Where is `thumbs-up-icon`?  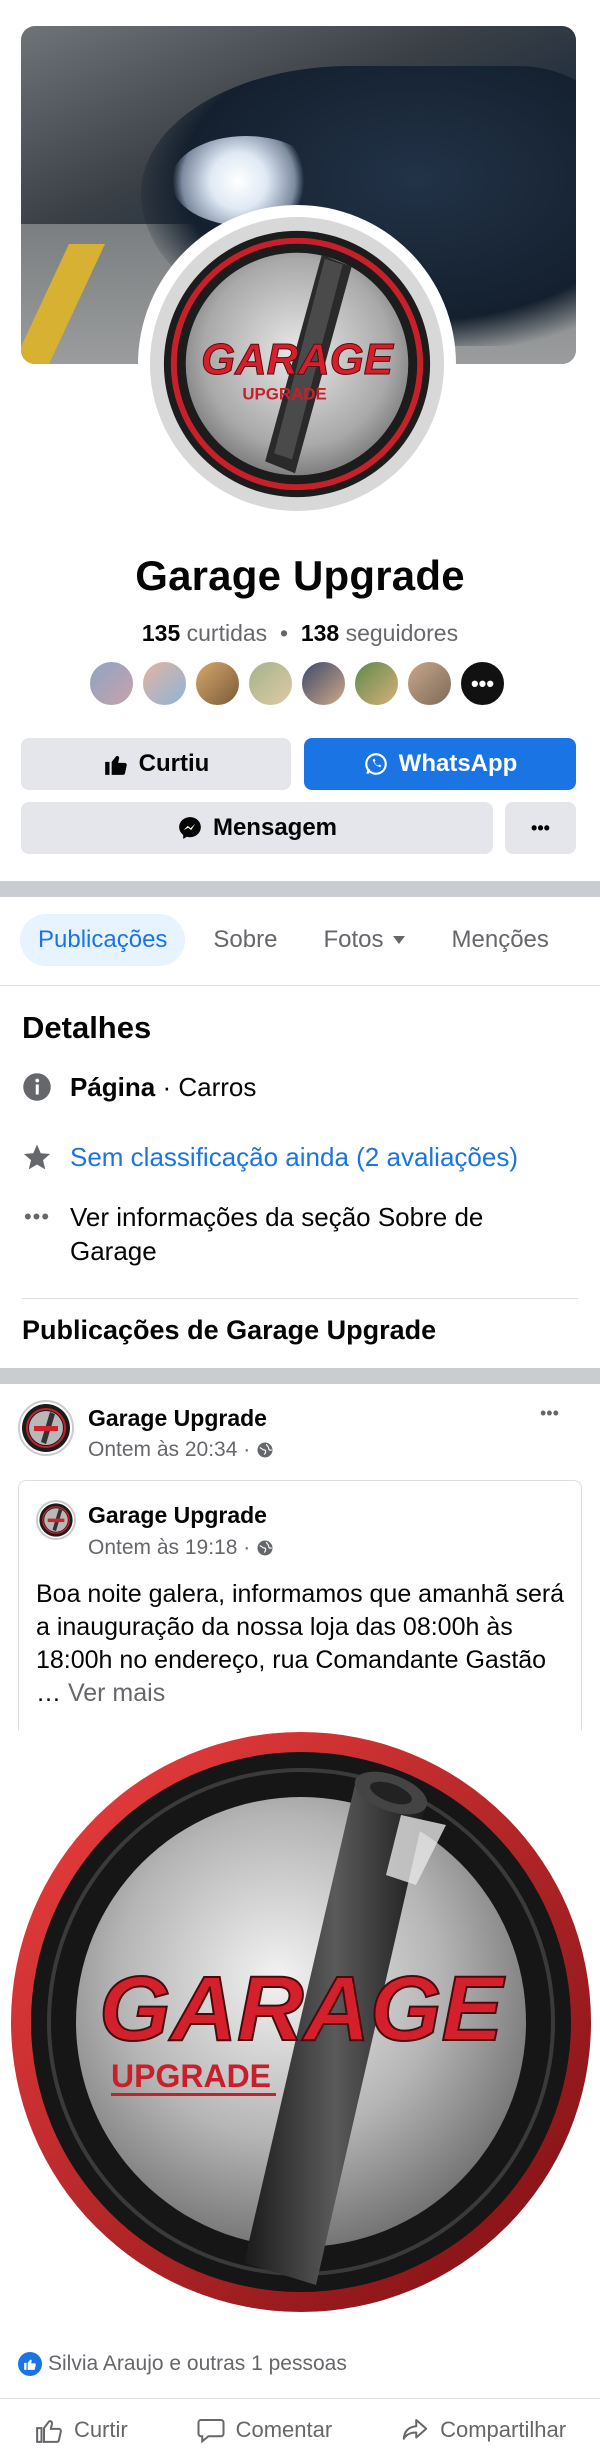 thumbs-up-icon is located at coordinates (115, 765).